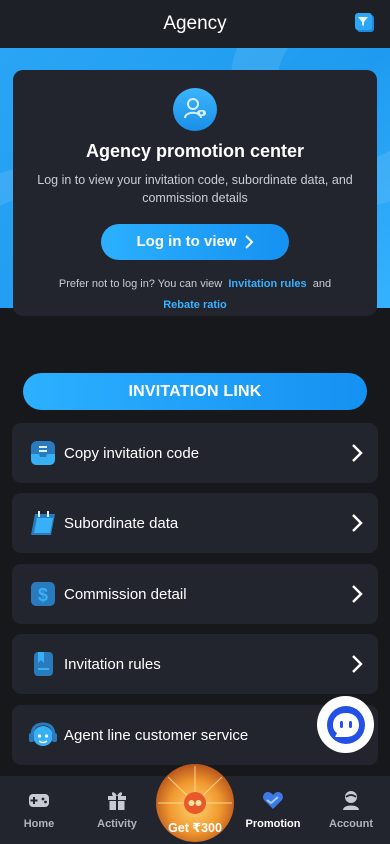  Describe the element at coordinates (322, 284) in the screenshot. I see `and-text: and` at that location.